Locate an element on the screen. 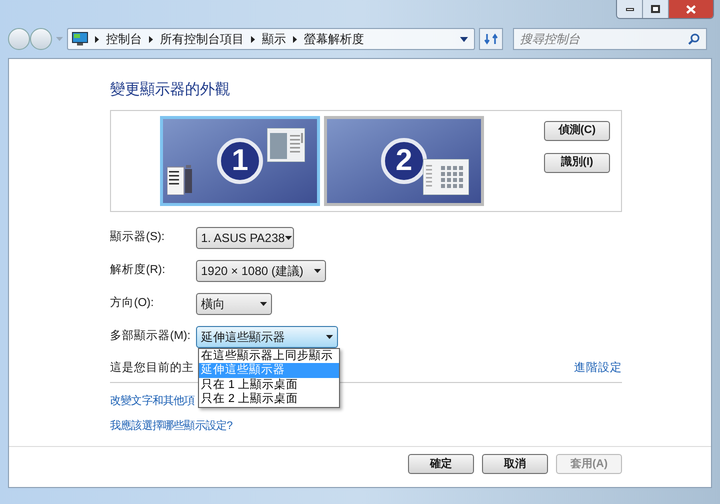 Image resolution: width=720 pixels, height=504 pixels. monitor-number: 2 is located at coordinates (404, 161).